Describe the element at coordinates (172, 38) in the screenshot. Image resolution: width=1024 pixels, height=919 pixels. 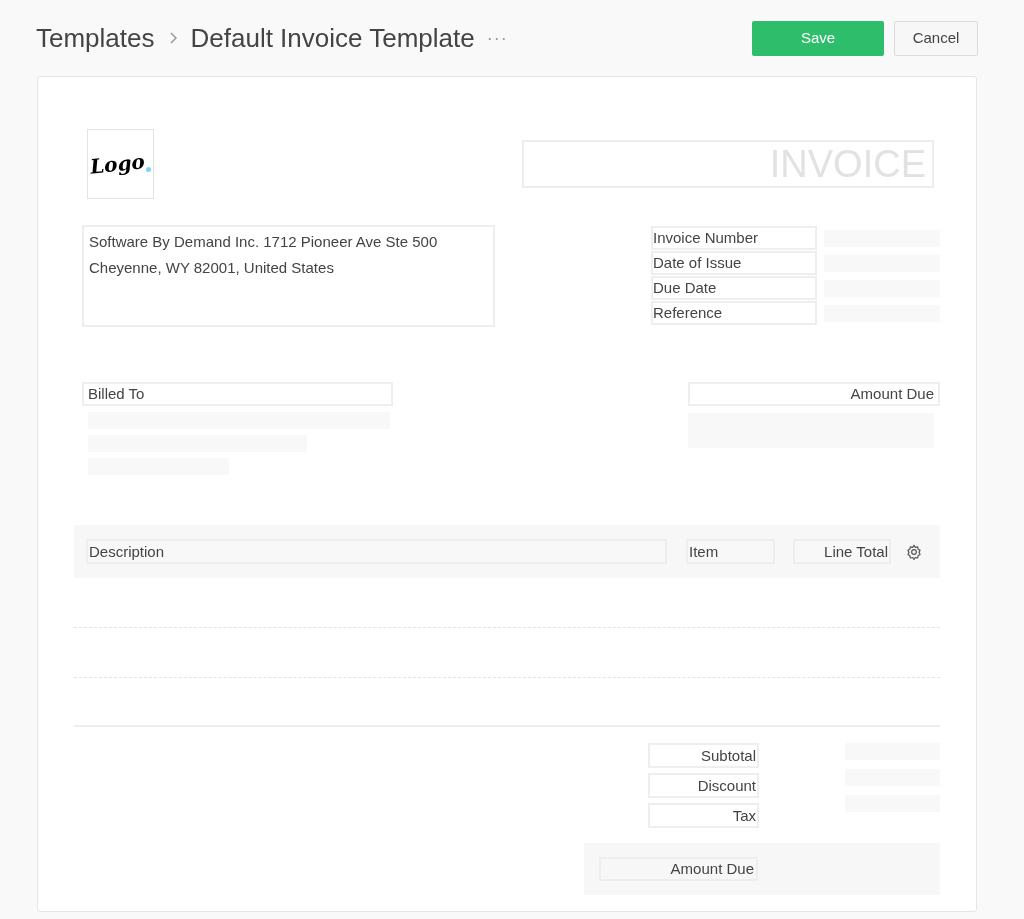
I see `chevron-icon` at that location.